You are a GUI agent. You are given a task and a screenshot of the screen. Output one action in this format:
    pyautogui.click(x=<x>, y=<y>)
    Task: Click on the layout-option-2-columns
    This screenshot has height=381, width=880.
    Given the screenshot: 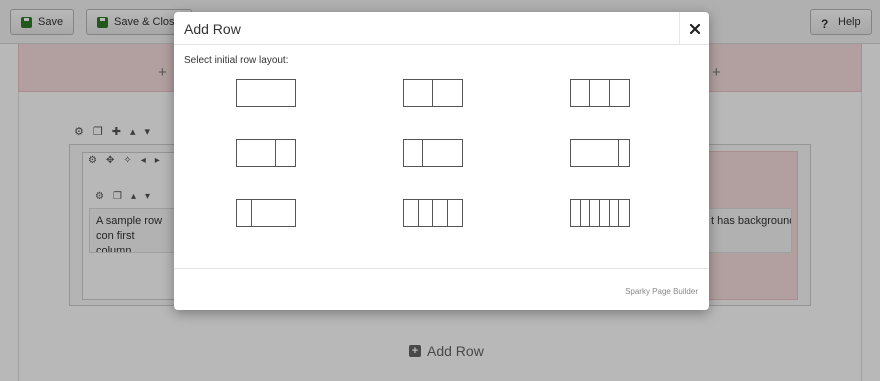 What is the action you would take?
    pyautogui.click(x=433, y=93)
    